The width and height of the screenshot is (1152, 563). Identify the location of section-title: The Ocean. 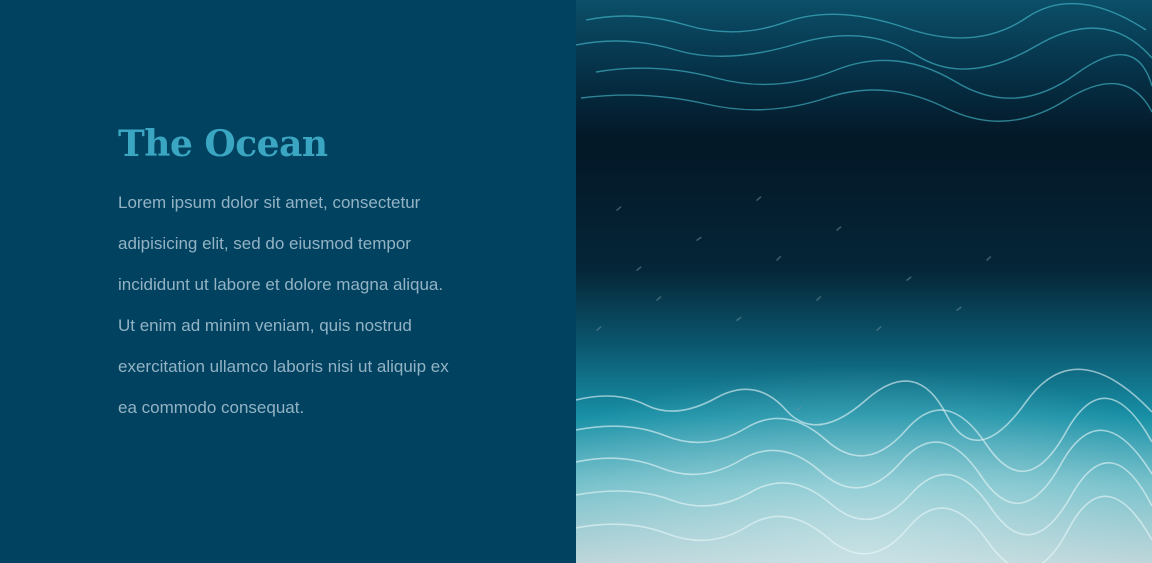
(223, 144).